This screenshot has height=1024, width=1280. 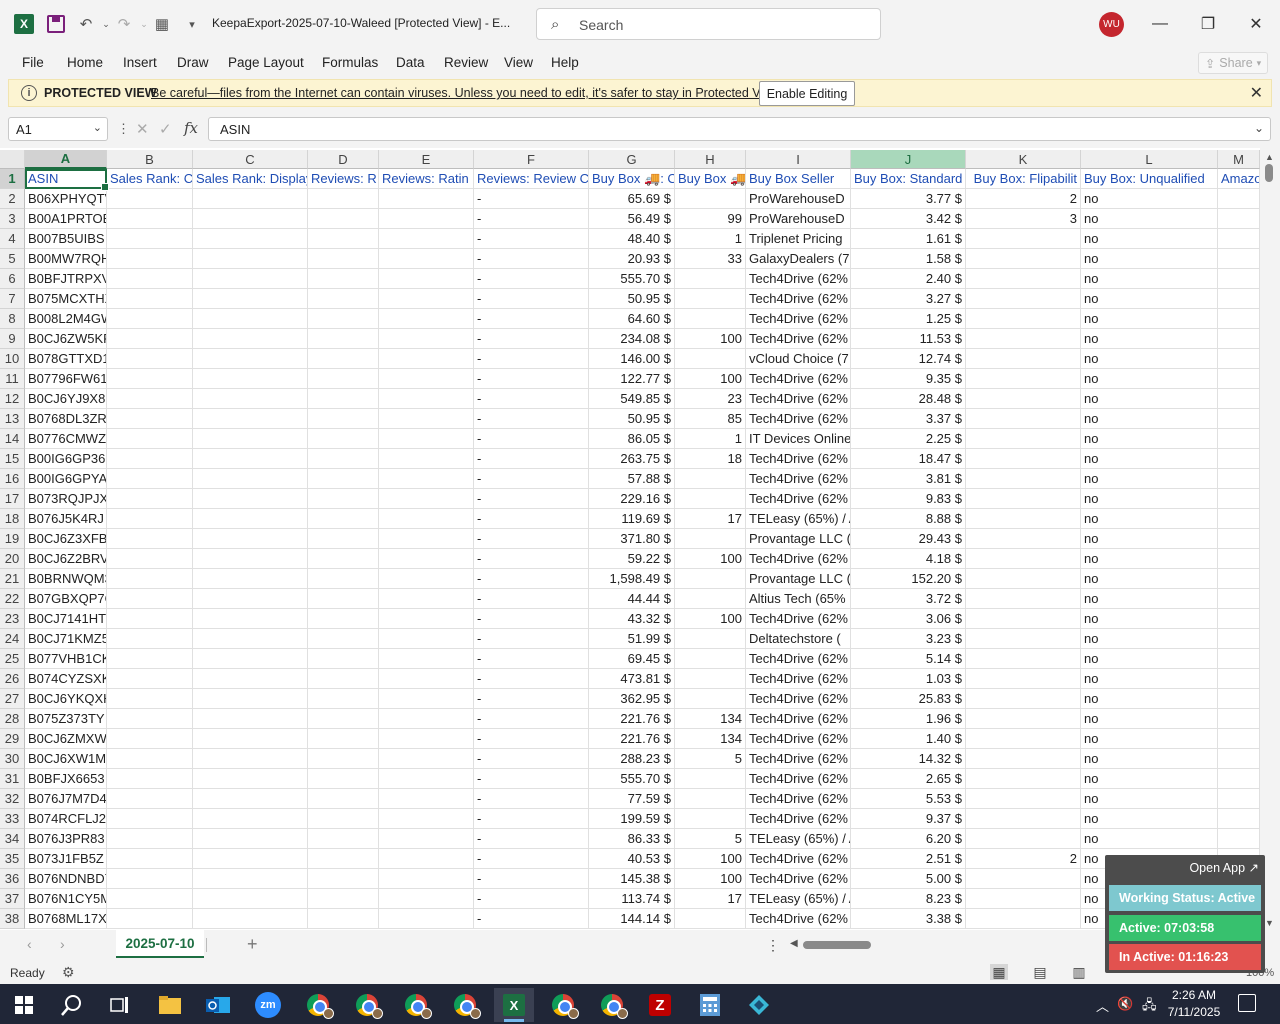 What do you see at coordinates (739, 129) in the screenshot?
I see `formula-input: ASIN ⌄` at bounding box center [739, 129].